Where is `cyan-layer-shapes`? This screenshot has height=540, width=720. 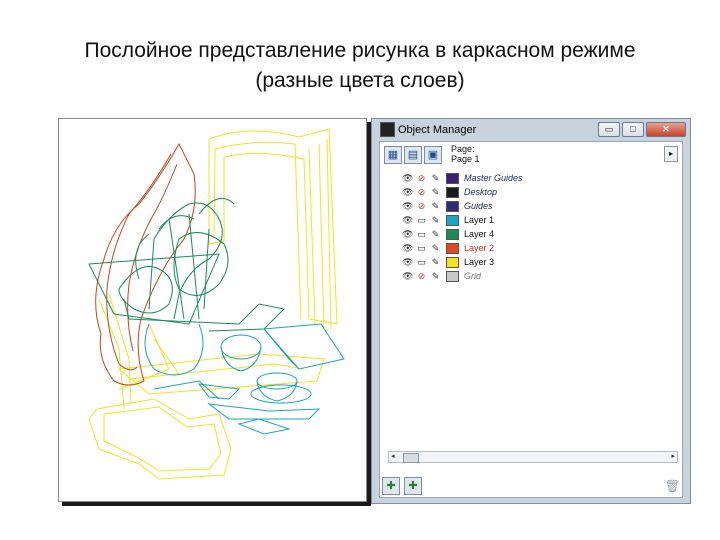 cyan-layer-shapes is located at coordinates (244, 379).